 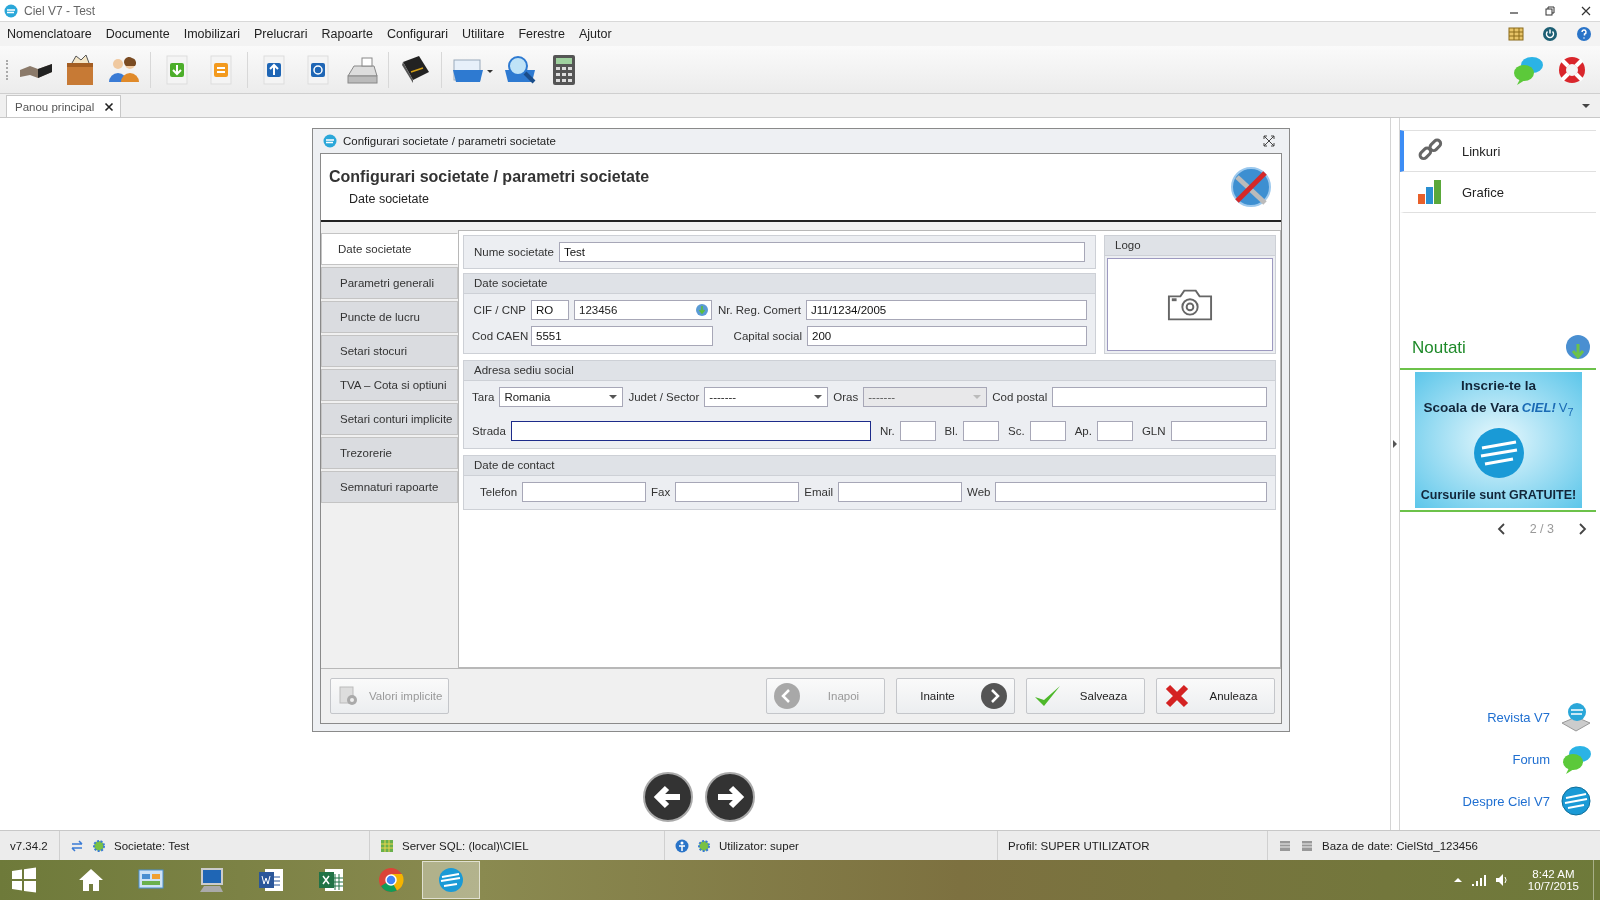 I want to click on menu-item: Rapoarte, so click(x=347, y=34).